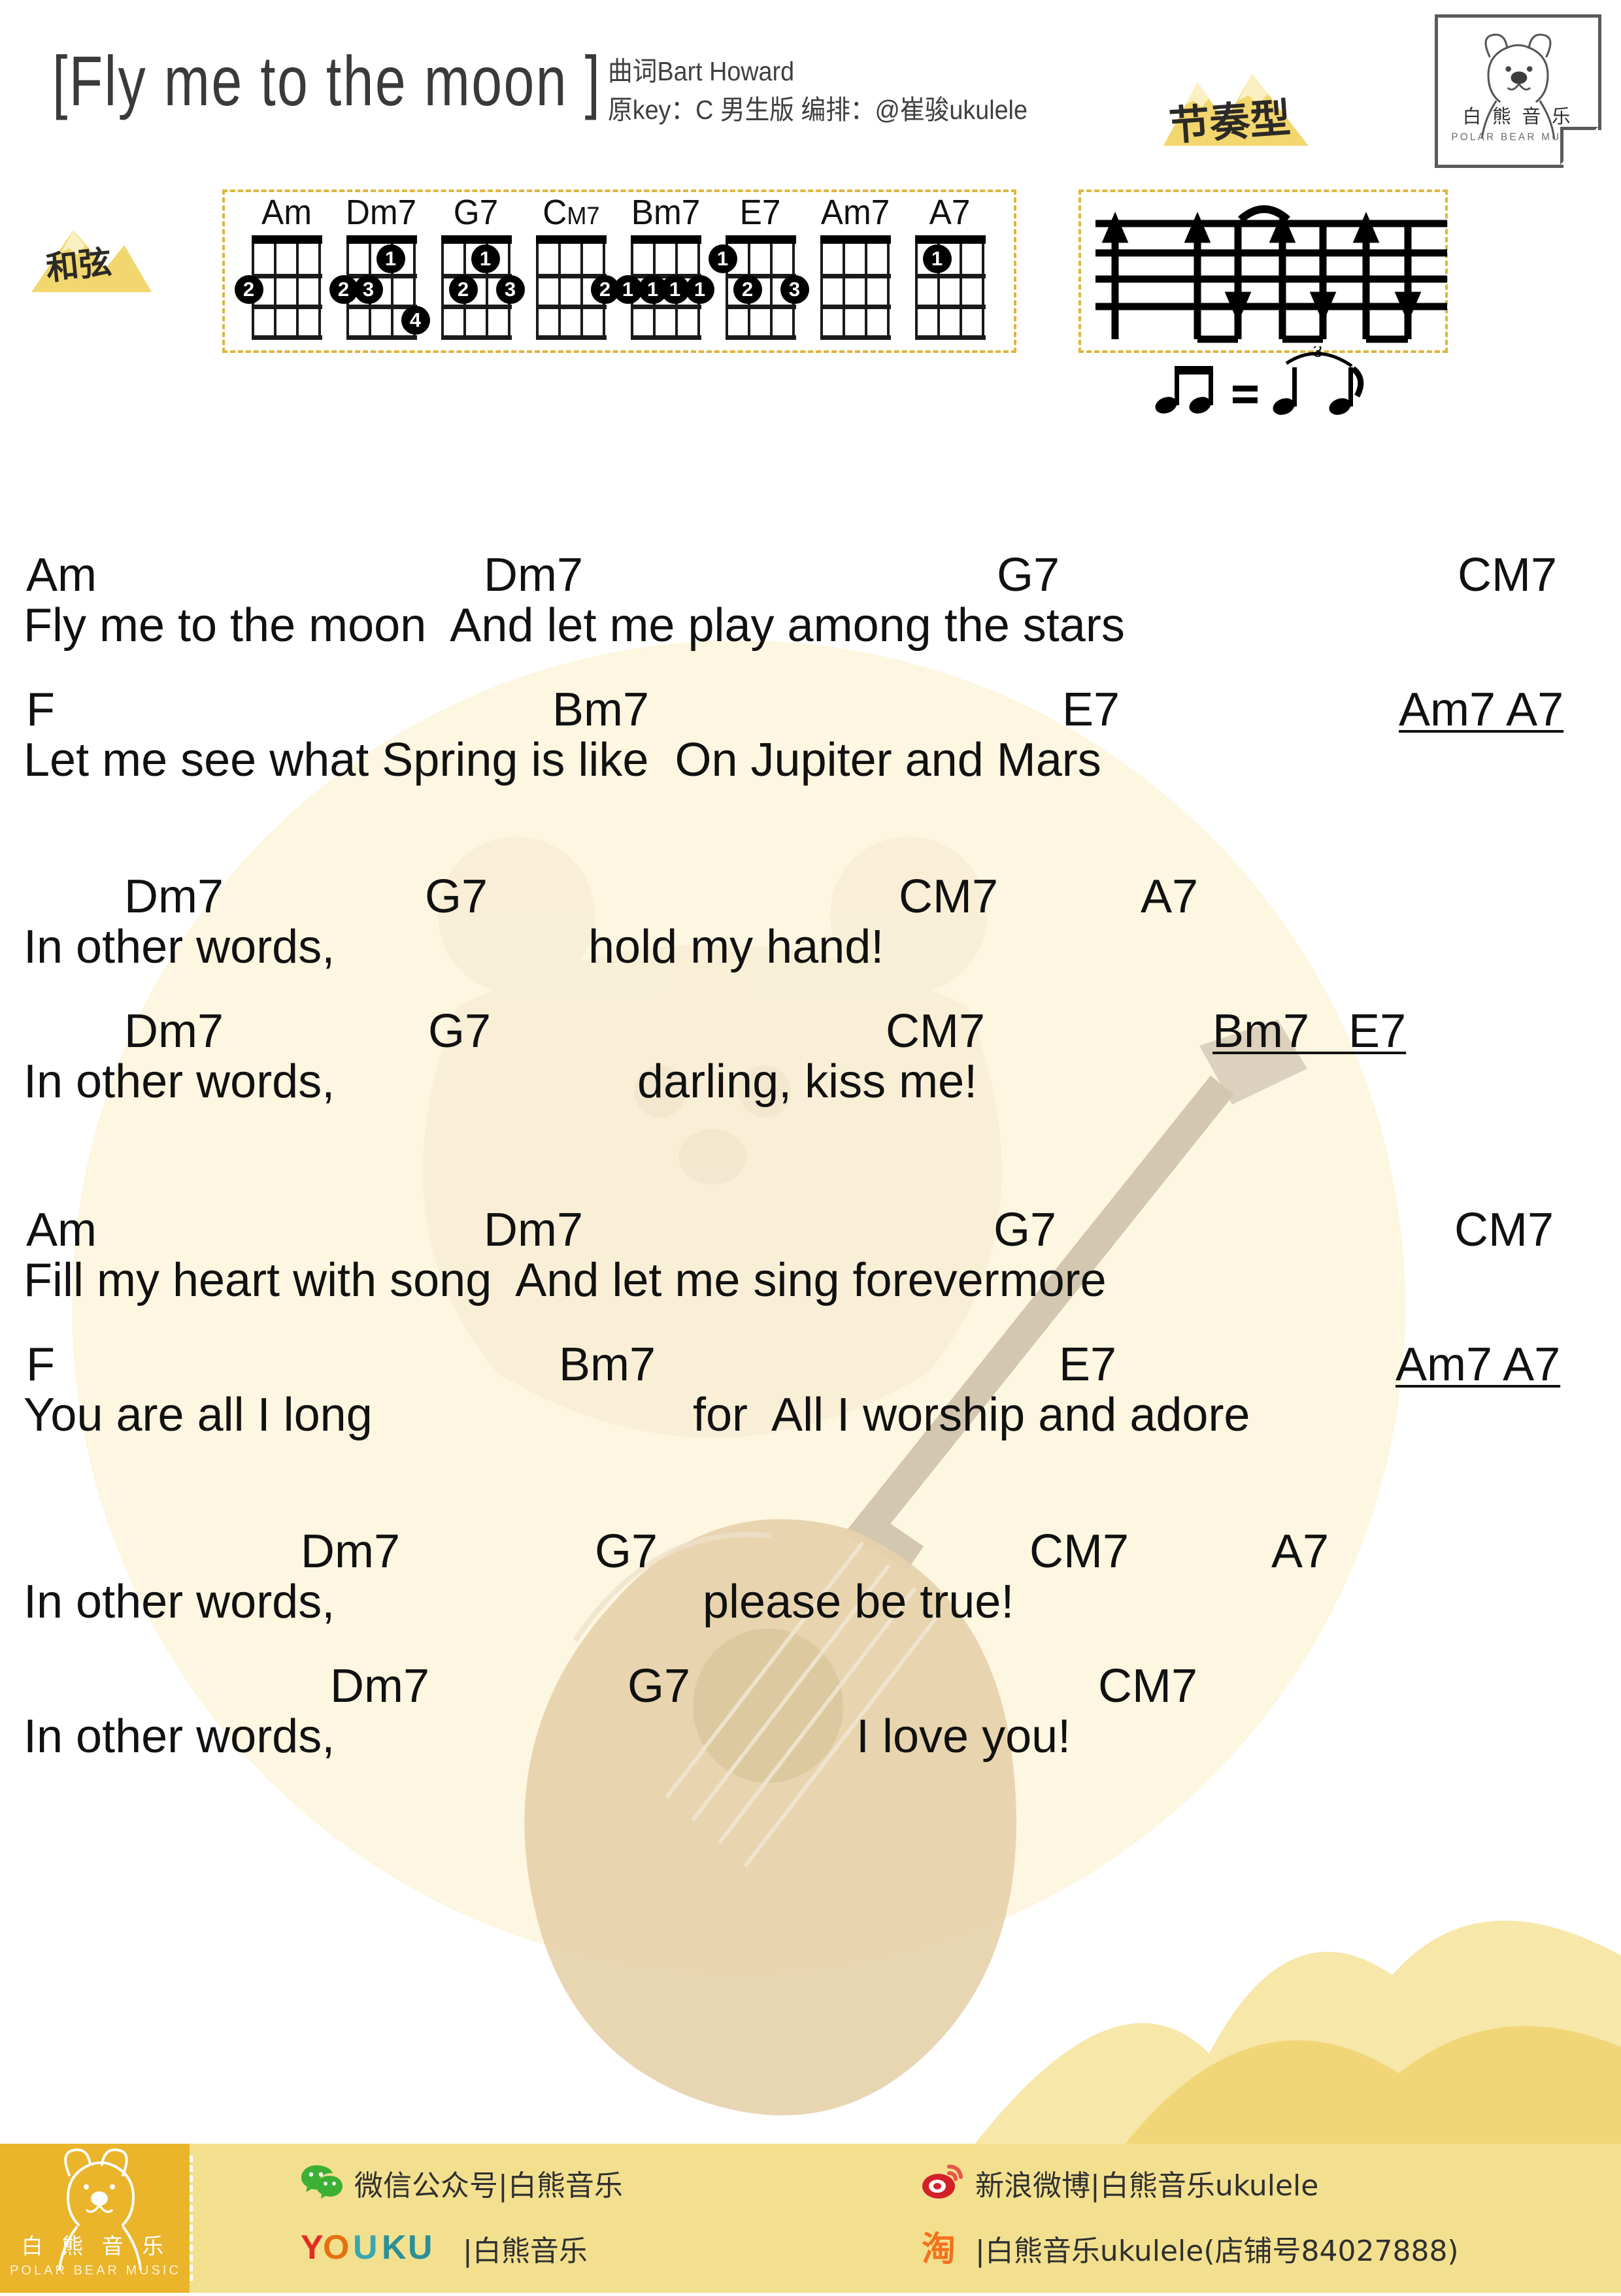  Describe the element at coordinates (382, 212) in the screenshot. I see `chord-name-label: Dm7` at that location.